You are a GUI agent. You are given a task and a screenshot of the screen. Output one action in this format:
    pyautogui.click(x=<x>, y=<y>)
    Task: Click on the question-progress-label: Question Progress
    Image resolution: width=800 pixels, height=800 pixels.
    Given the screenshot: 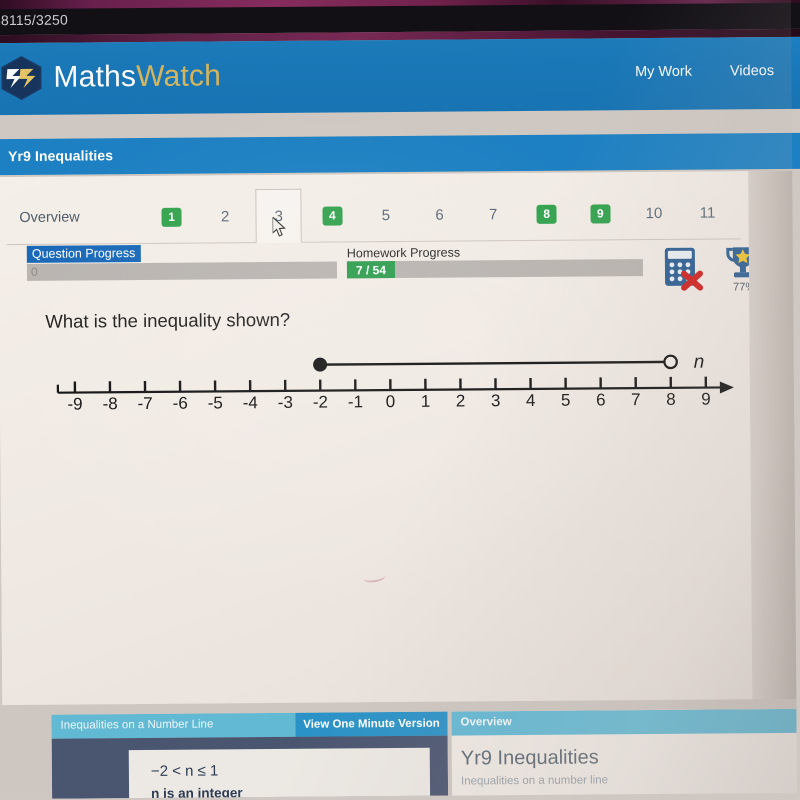 What is the action you would take?
    pyautogui.click(x=83, y=254)
    